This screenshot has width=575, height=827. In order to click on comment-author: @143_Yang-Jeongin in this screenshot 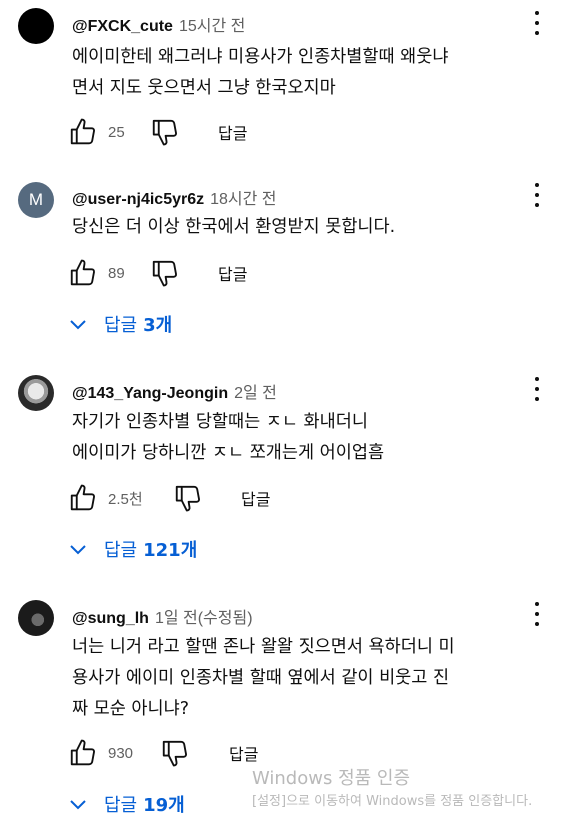, I will do `click(150, 393)`.